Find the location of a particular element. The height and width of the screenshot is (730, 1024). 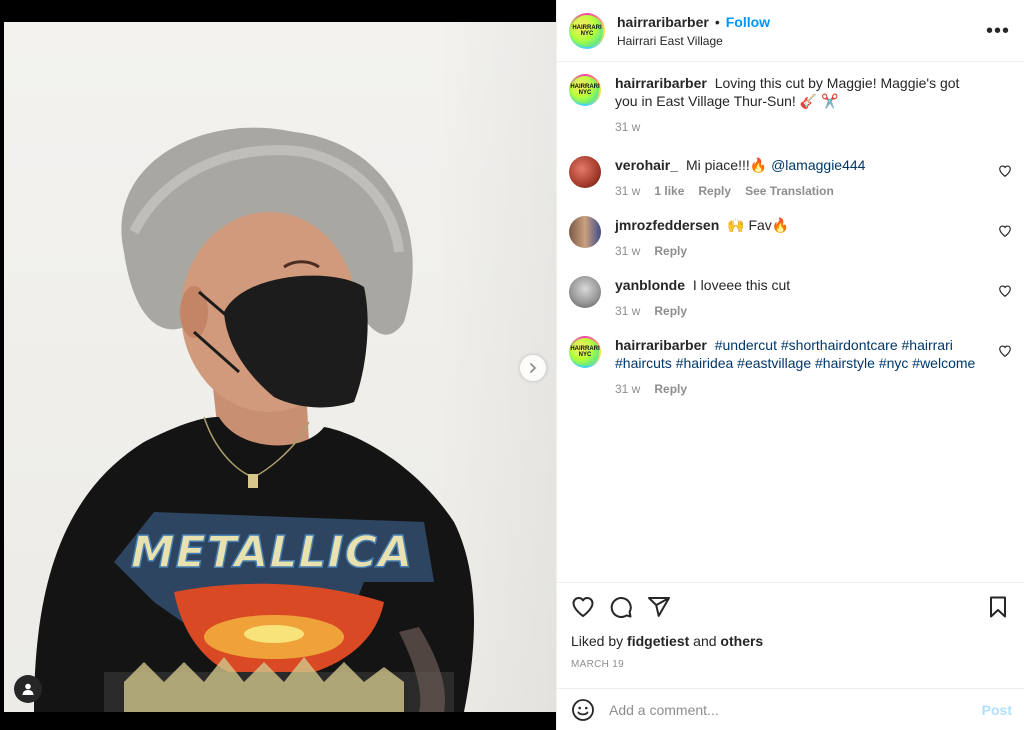

commenter-username: hairraribarber is located at coordinates (661, 345).